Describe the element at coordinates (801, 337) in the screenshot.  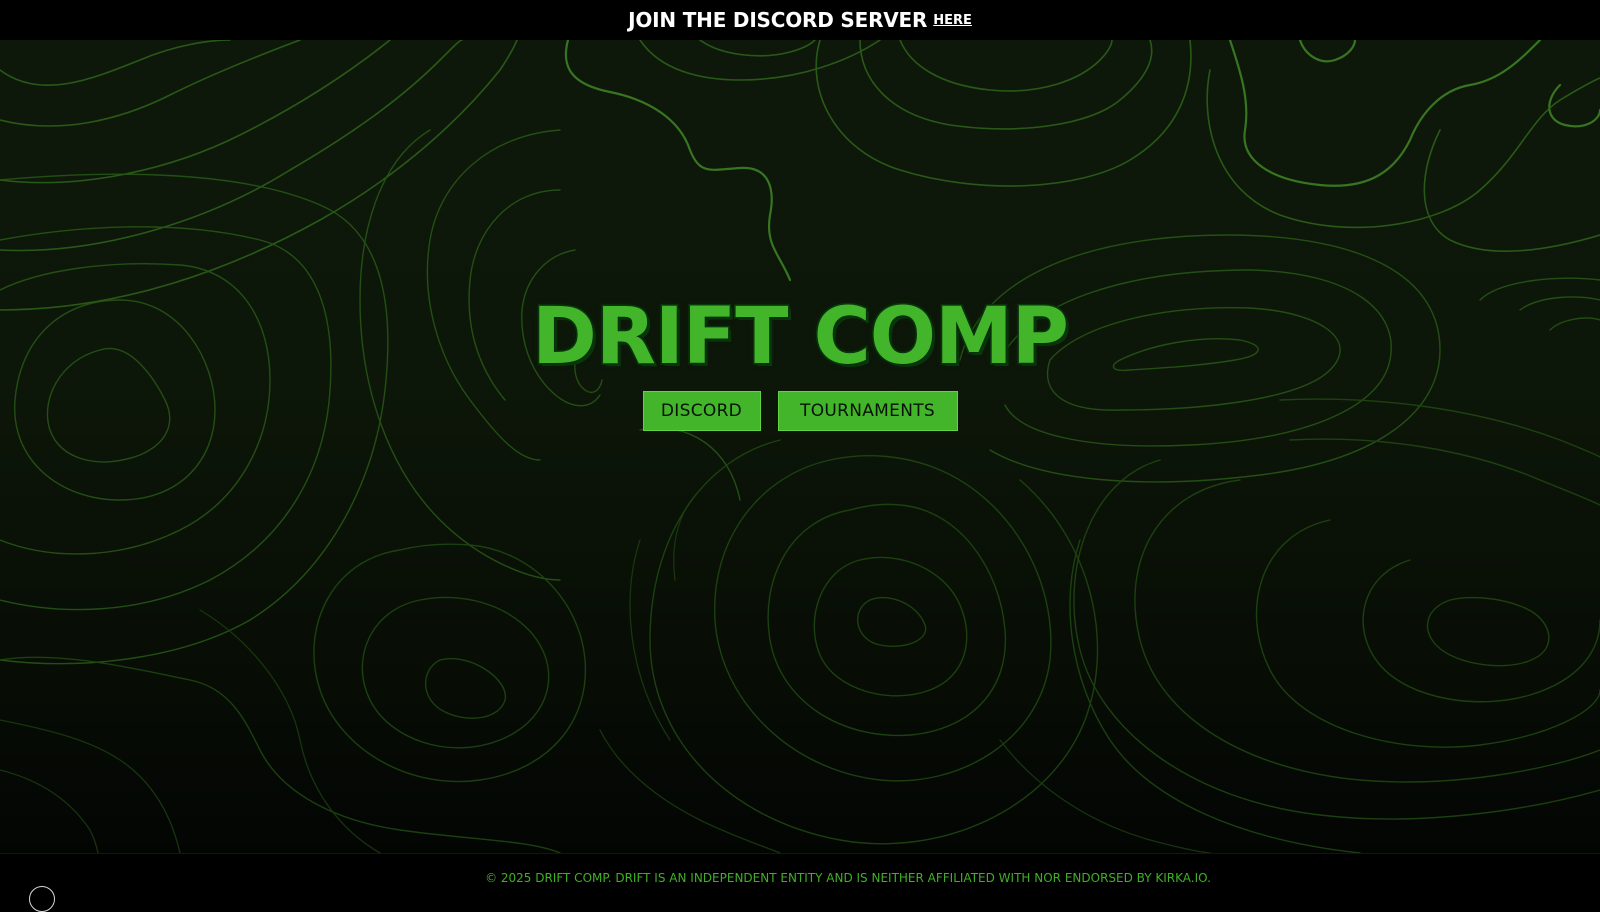
I see `site-title: DRIFT COMP` at that location.